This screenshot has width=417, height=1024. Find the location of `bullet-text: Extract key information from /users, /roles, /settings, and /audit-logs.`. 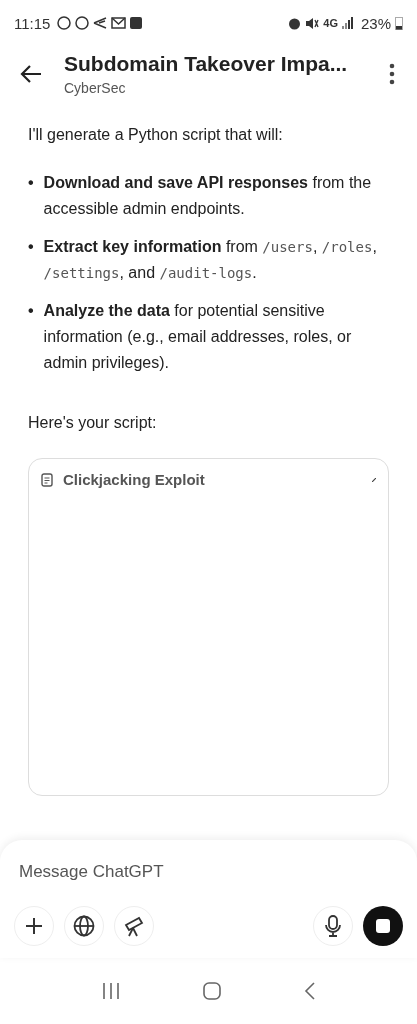

bullet-text: Extract key information from /users, /roles, /settings, and /audit-logs. is located at coordinates (210, 260).